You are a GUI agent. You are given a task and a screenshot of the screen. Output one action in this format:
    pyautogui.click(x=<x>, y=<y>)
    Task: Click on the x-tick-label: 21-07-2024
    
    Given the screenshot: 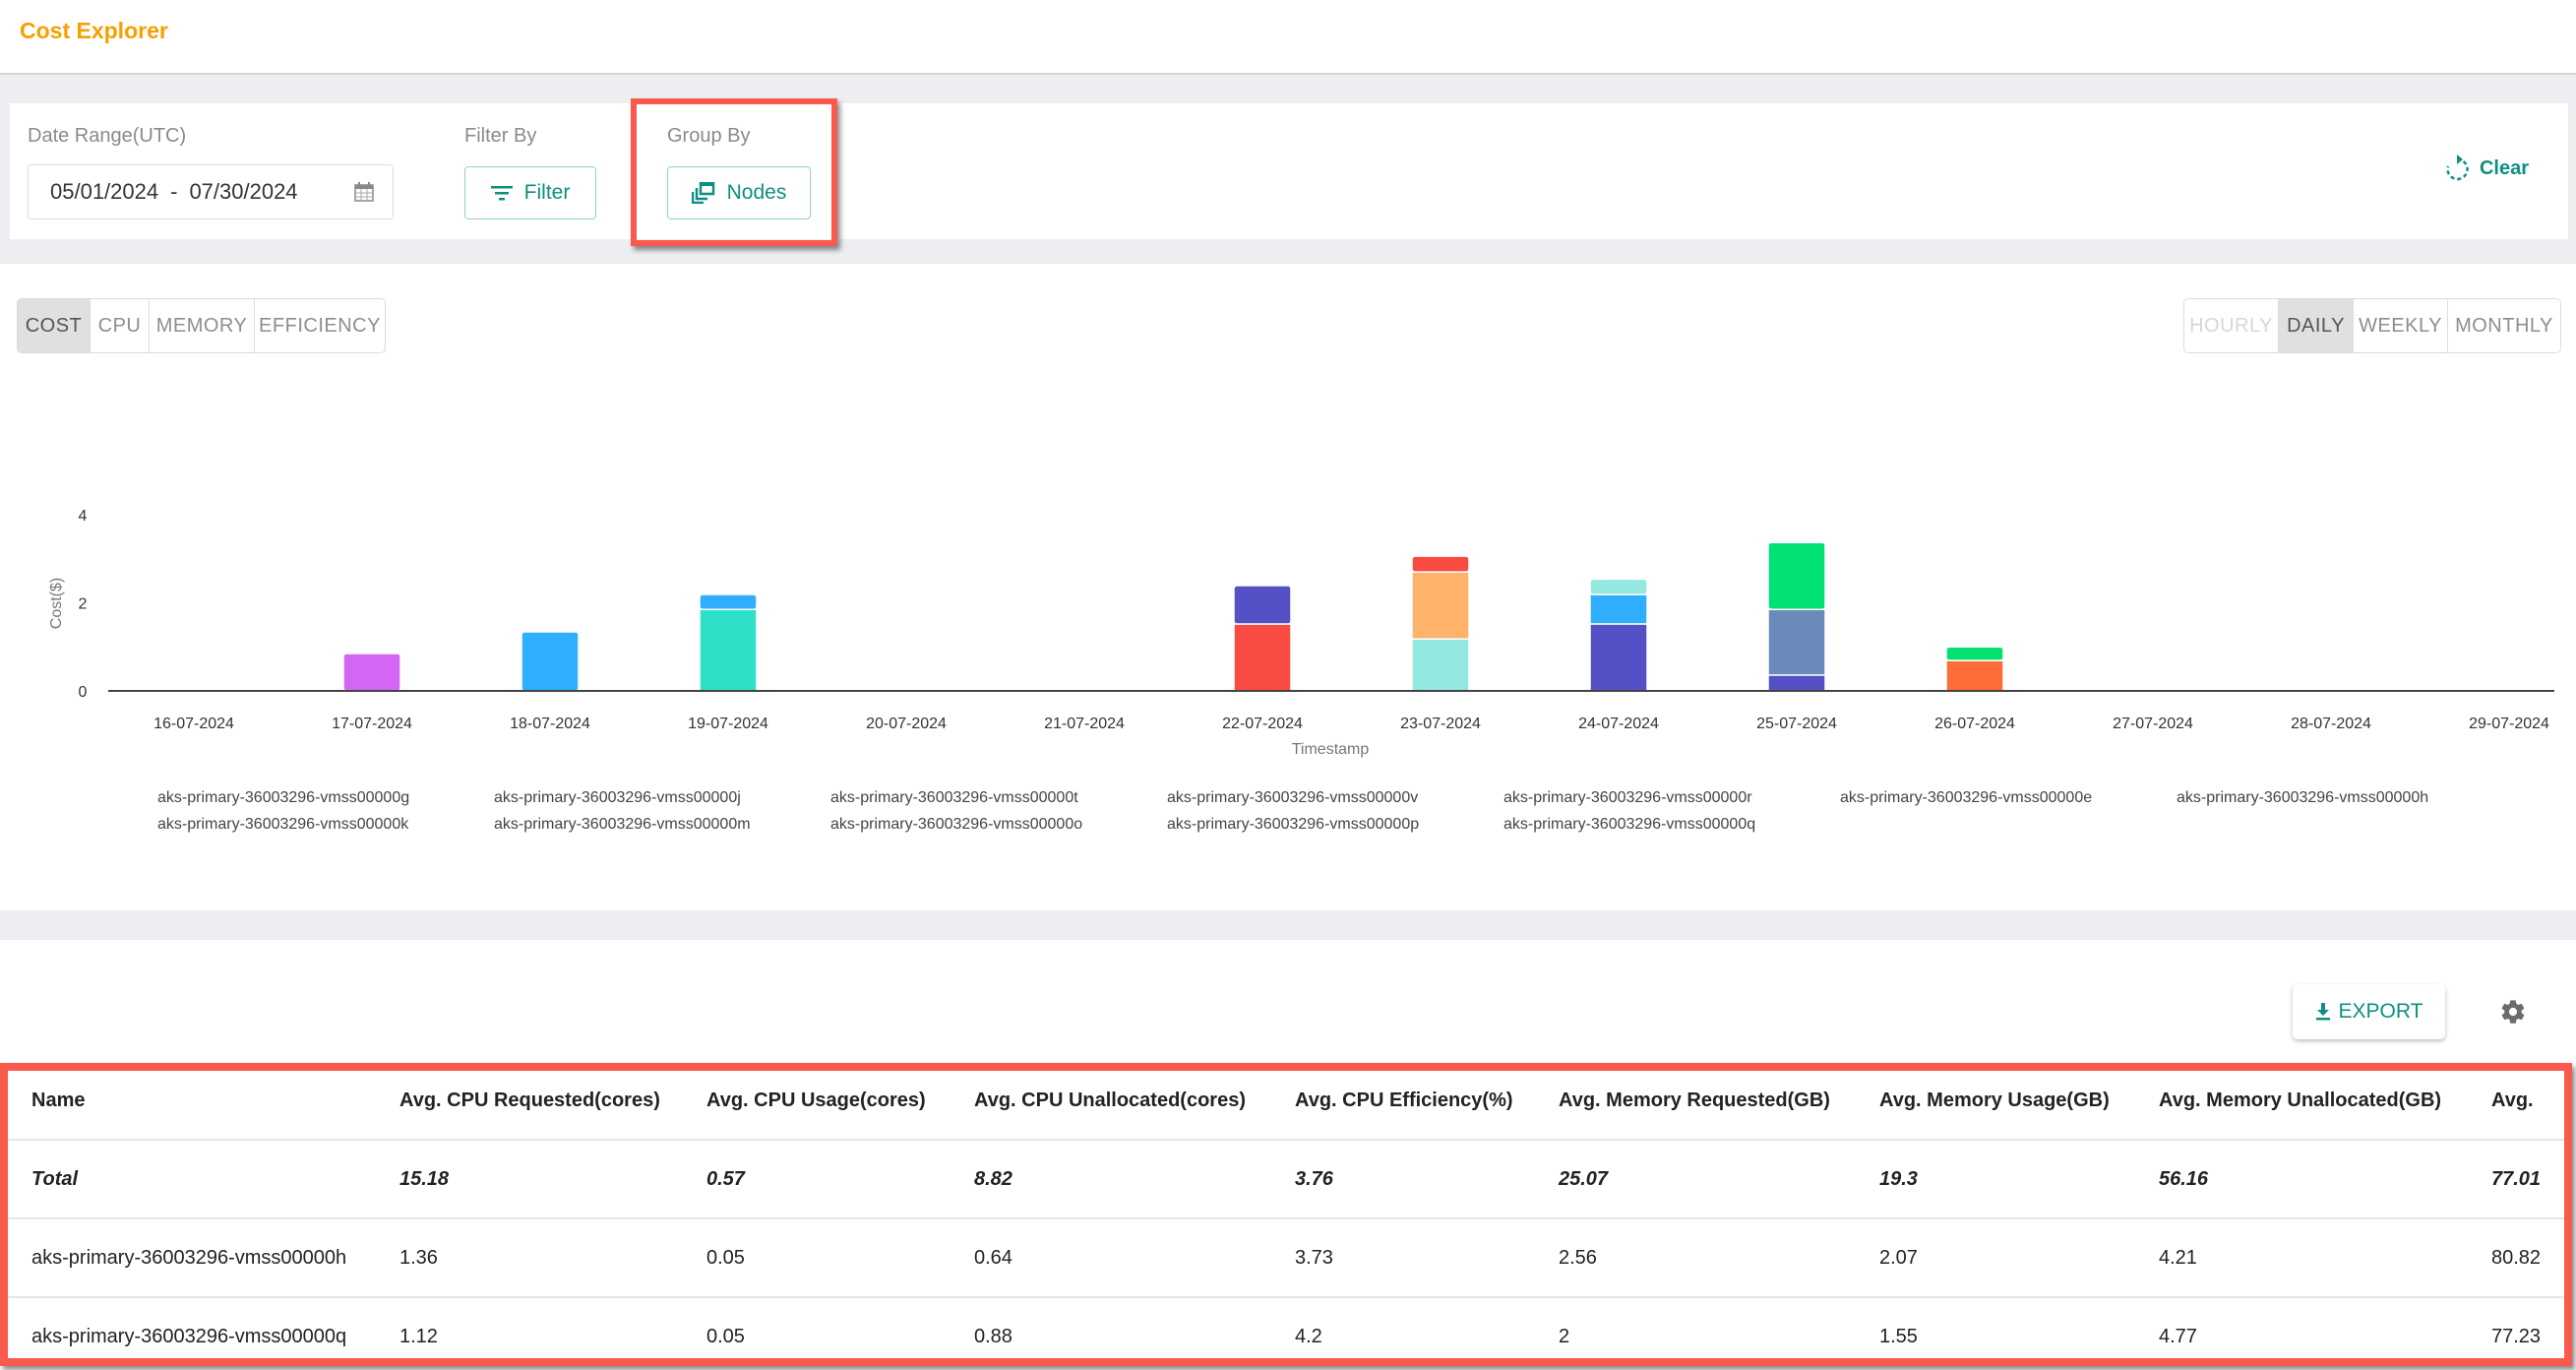 What is the action you would take?
    pyautogui.click(x=1084, y=724)
    